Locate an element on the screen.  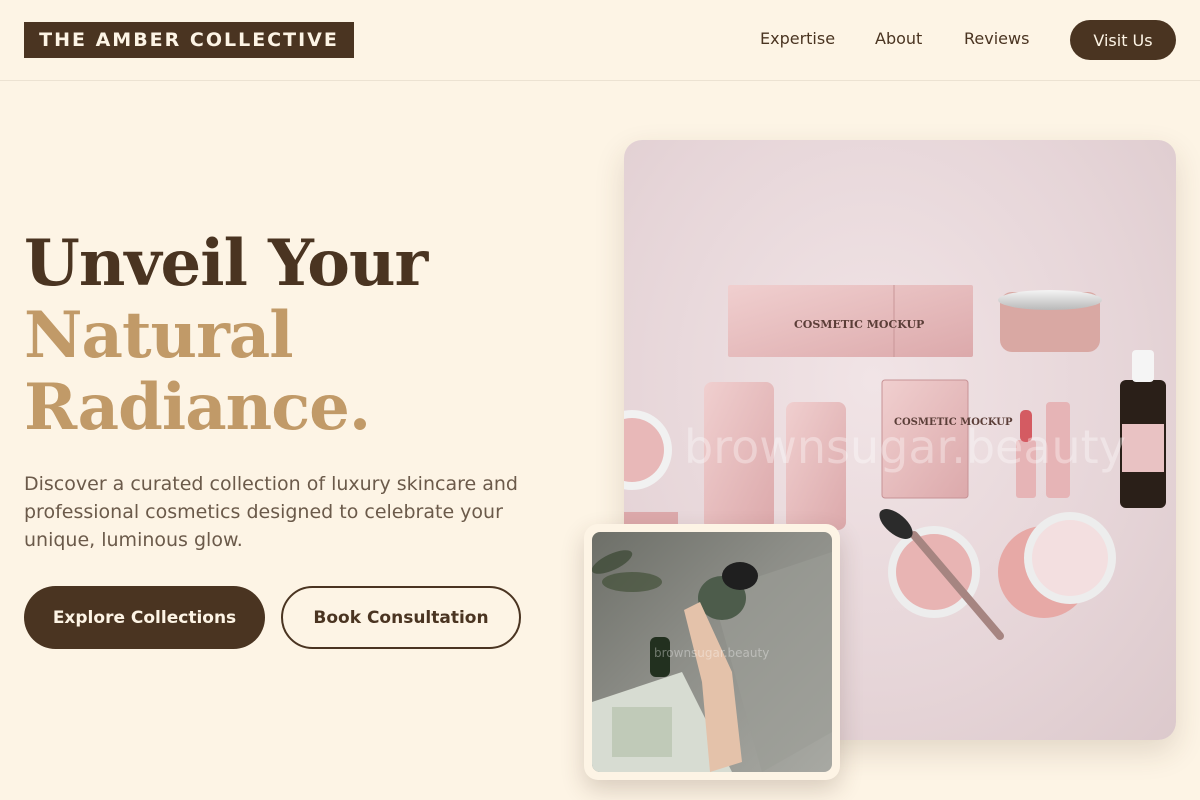
brand-logo: THE AMBER COLLECTIVE is located at coordinates (189, 40).